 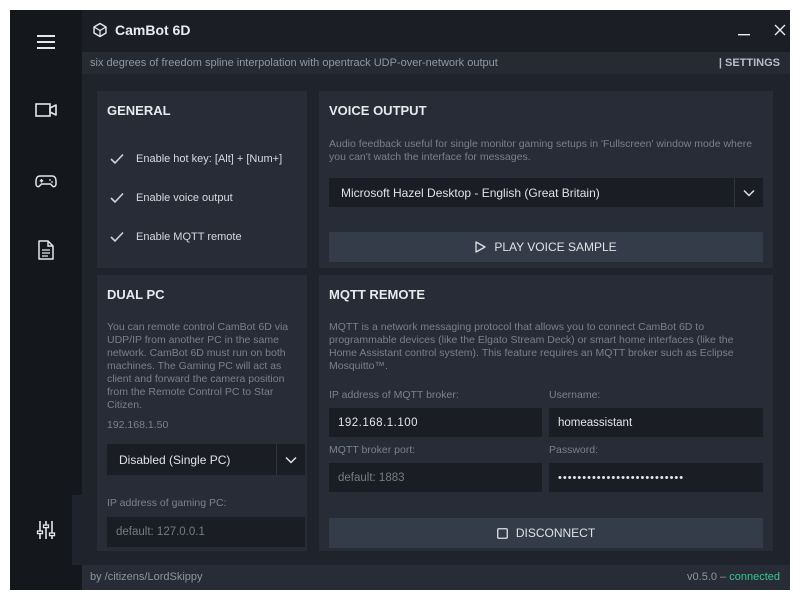 What do you see at coordinates (46, 300) in the screenshot?
I see `sidebar` at bounding box center [46, 300].